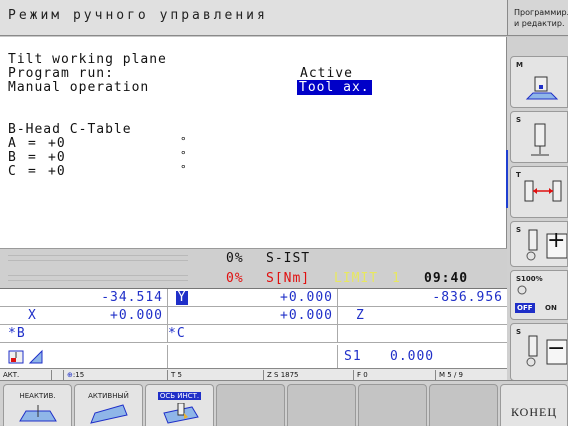  What do you see at coordinates (288, 278) in the screenshot?
I see `snm-label: S[Nm]` at bounding box center [288, 278].